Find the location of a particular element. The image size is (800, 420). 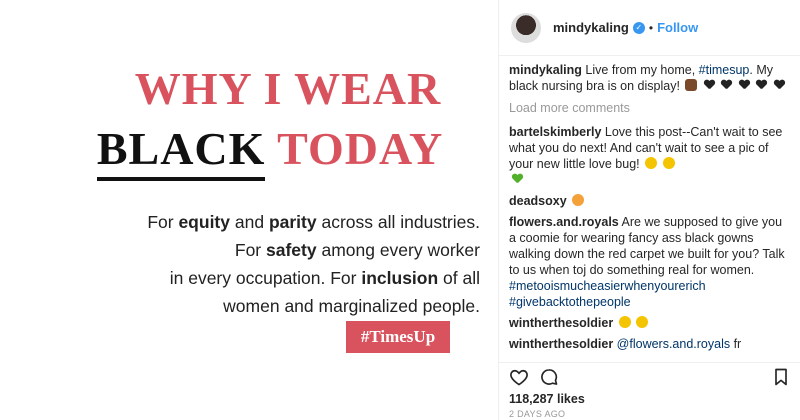

follow-button: Follow is located at coordinates (677, 27).